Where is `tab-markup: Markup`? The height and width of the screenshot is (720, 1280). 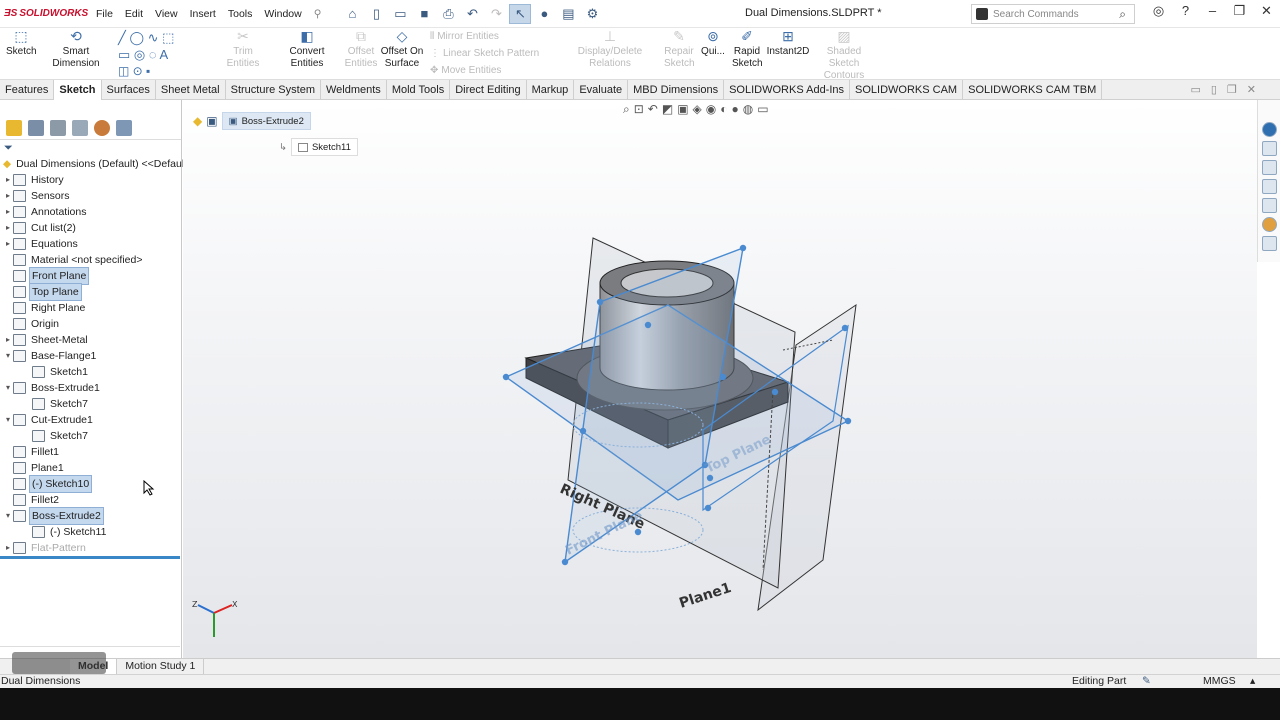 tab-markup: Markup is located at coordinates (551, 90).